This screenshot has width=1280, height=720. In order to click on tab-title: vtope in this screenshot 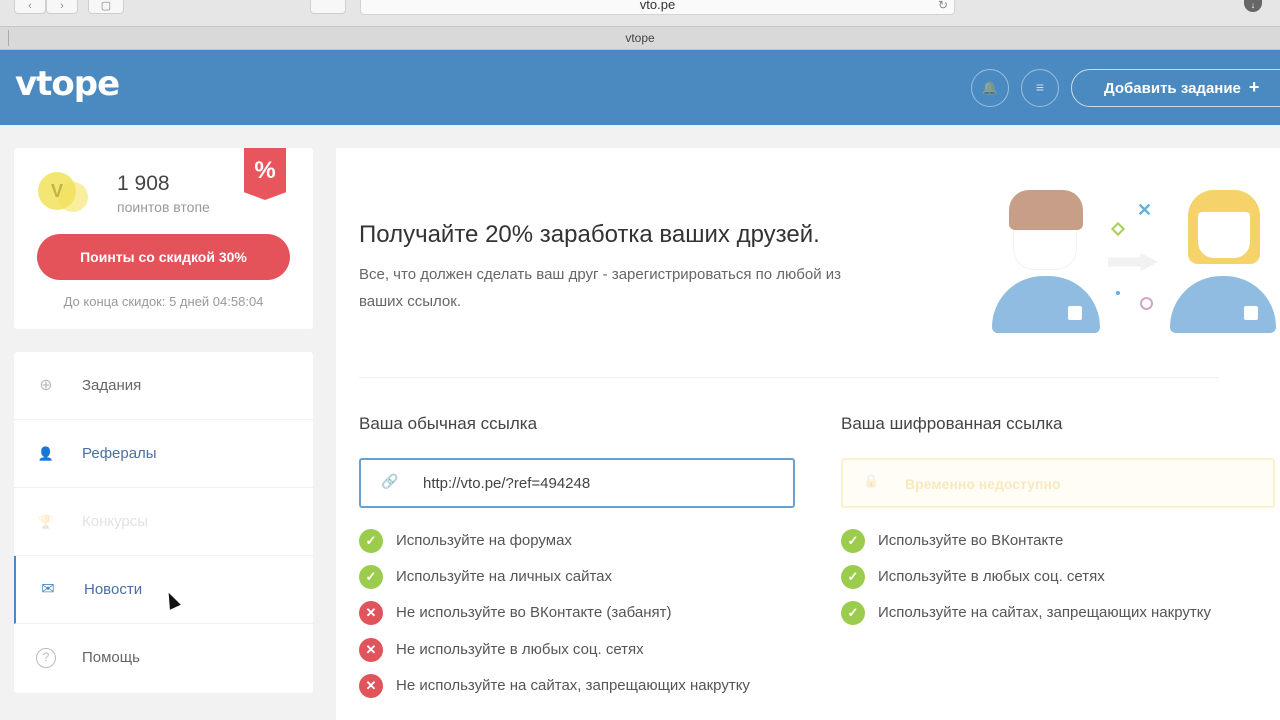, I will do `click(639, 38)`.